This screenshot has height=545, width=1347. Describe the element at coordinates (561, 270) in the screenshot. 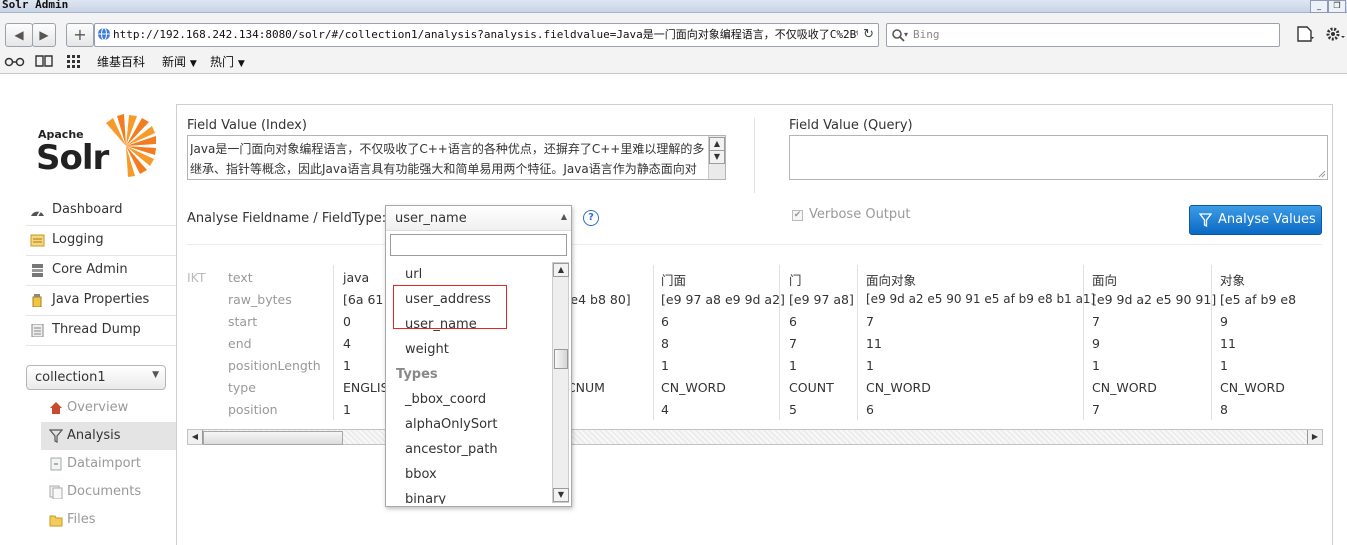

I see `scroll-up-icon: ▲` at that location.